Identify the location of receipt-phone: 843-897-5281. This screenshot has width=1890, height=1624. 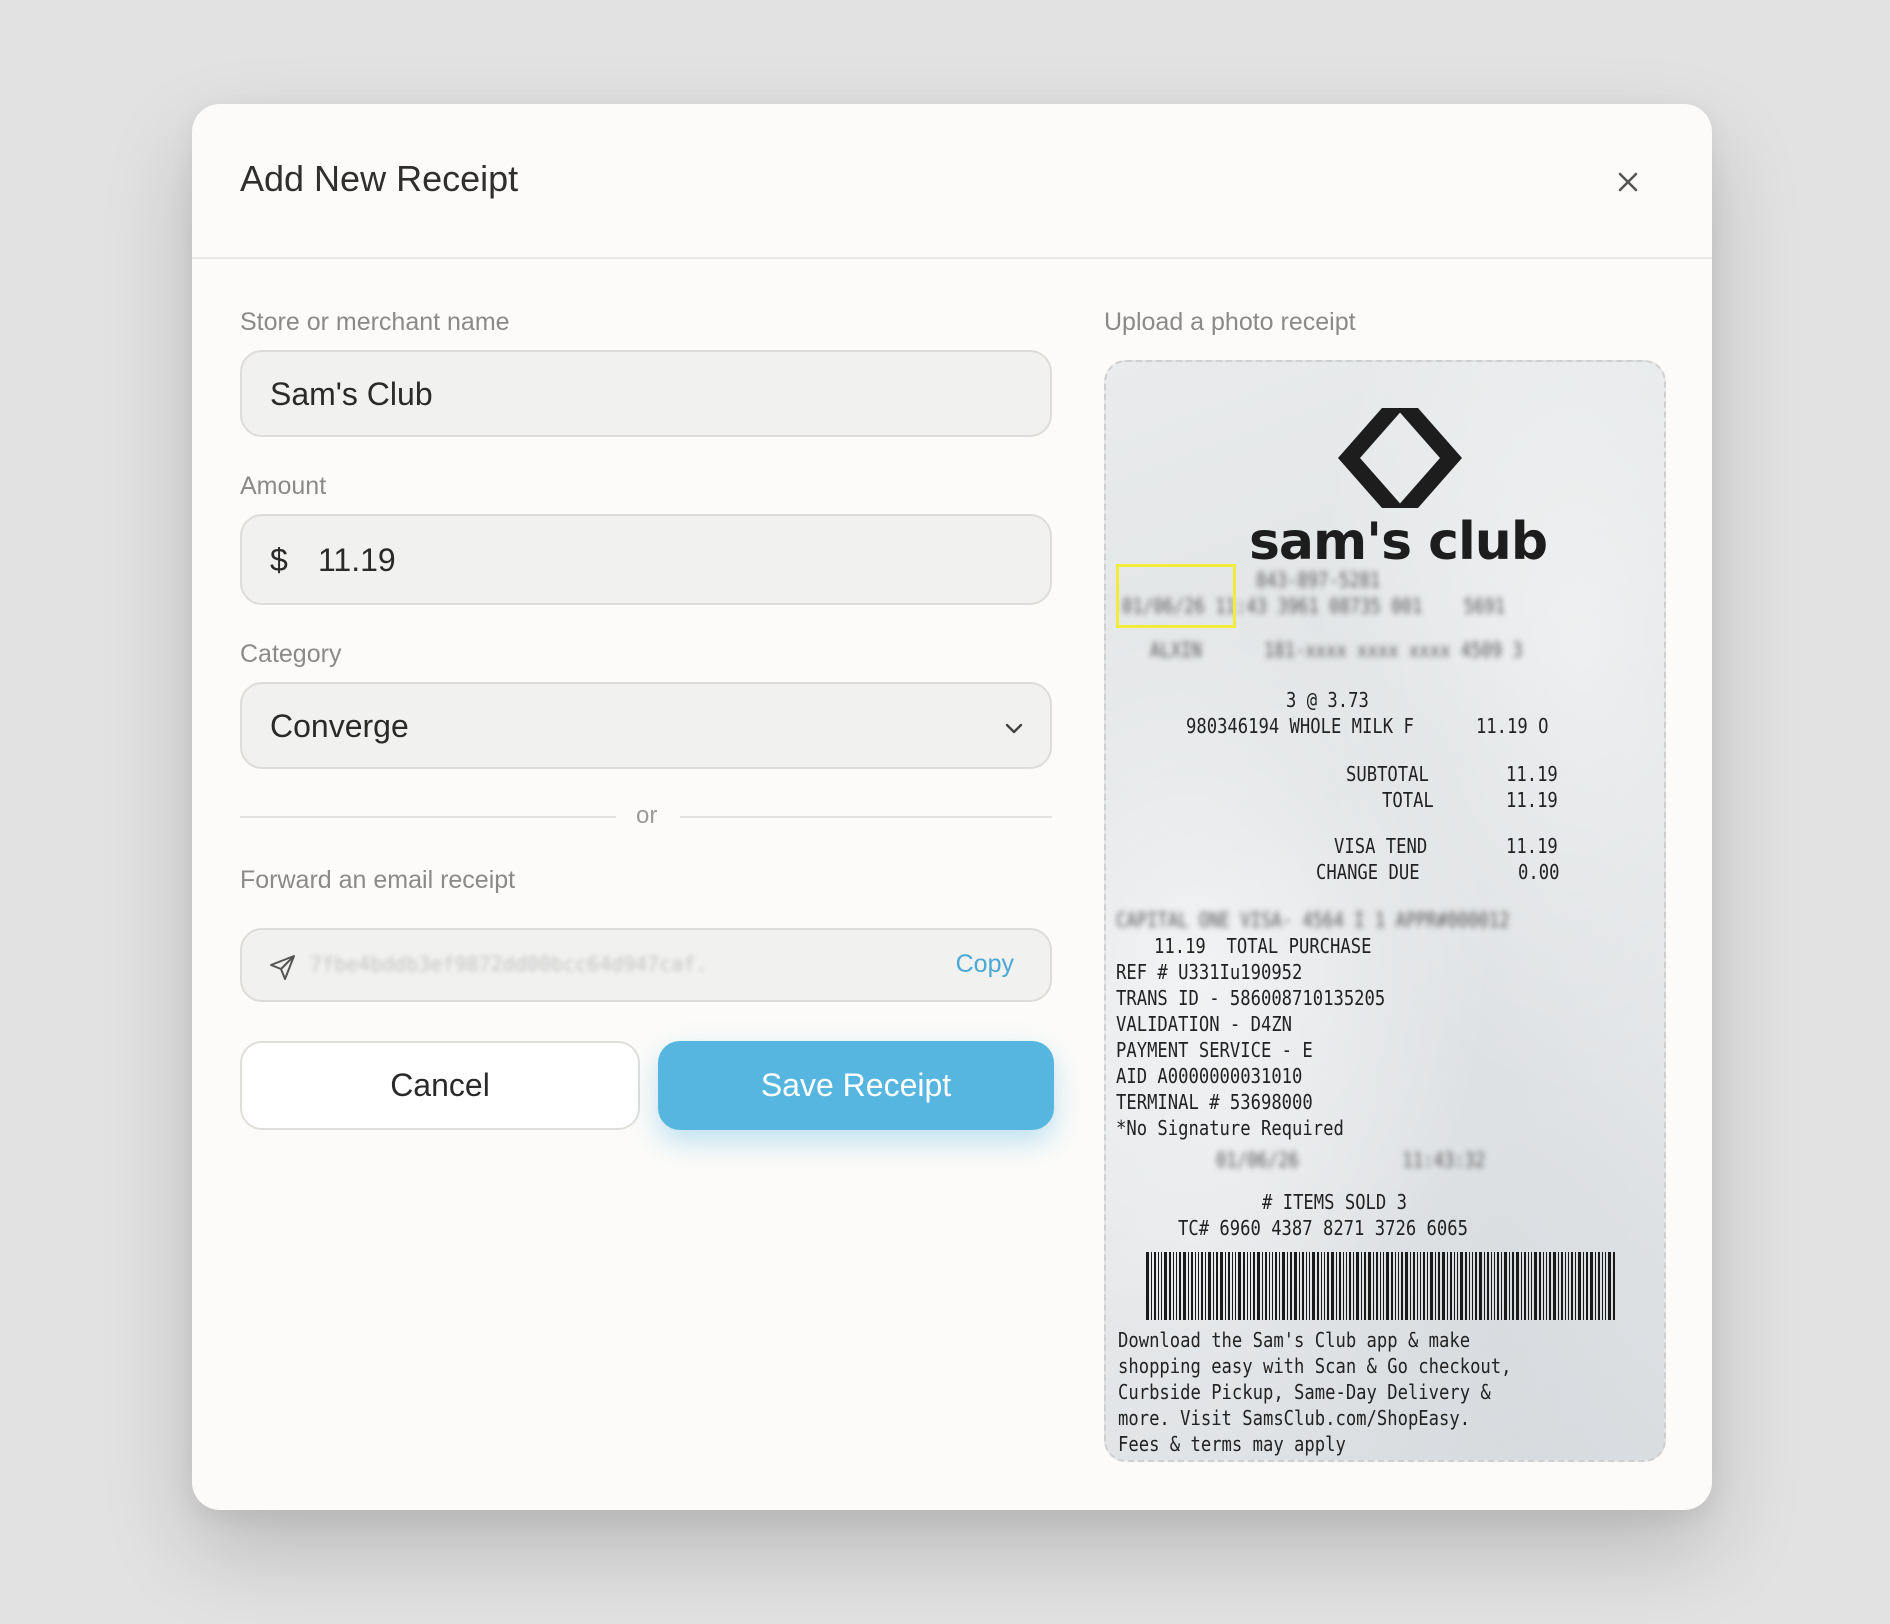
(1318, 580).